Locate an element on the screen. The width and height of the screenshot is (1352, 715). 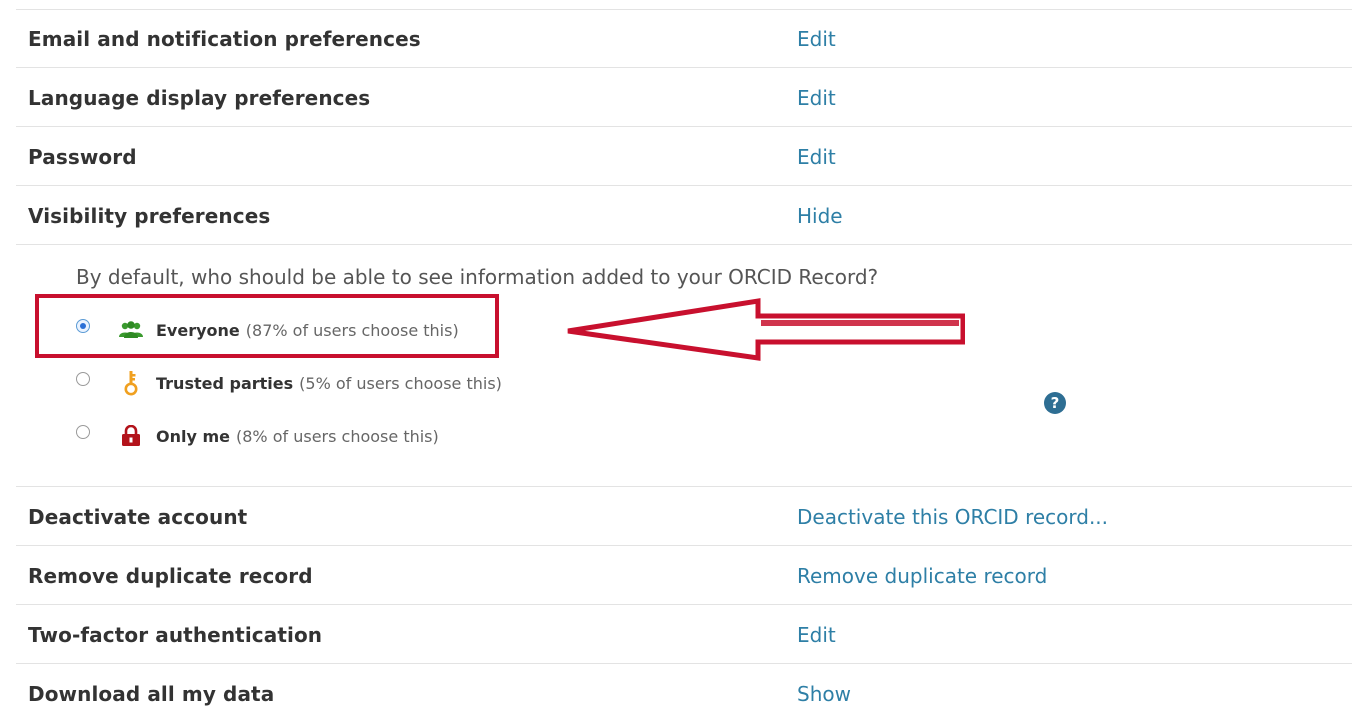
row-label: Password is located at coordinates (82, 156).